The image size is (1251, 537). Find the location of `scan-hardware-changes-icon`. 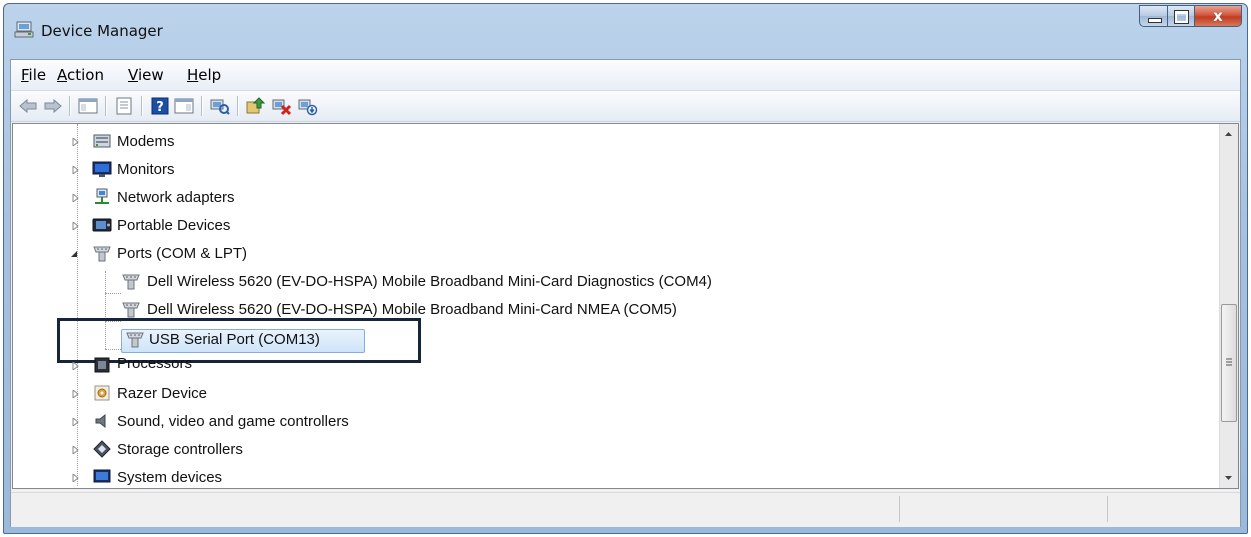

scan-hardware-changes-icon is located at coordinates (220, 106).